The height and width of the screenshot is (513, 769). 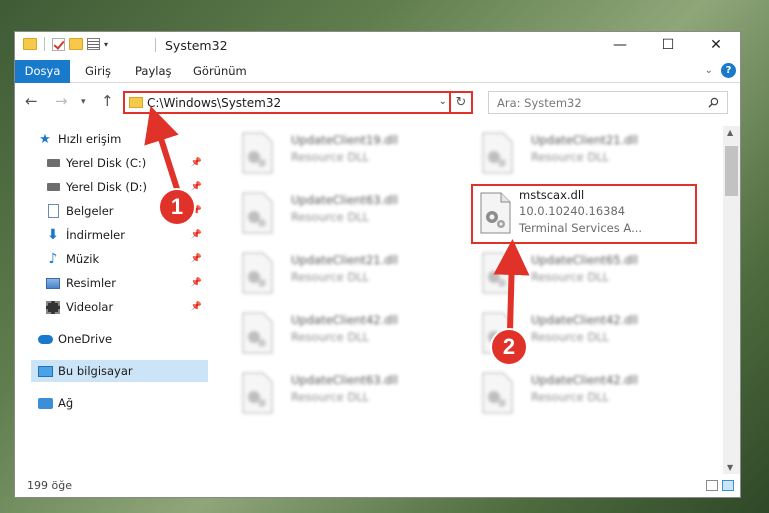 What do you see at coordinates (177, 207) in the screenshot?
I see `step-marker-1: 1` at bounding box center [177, 207].